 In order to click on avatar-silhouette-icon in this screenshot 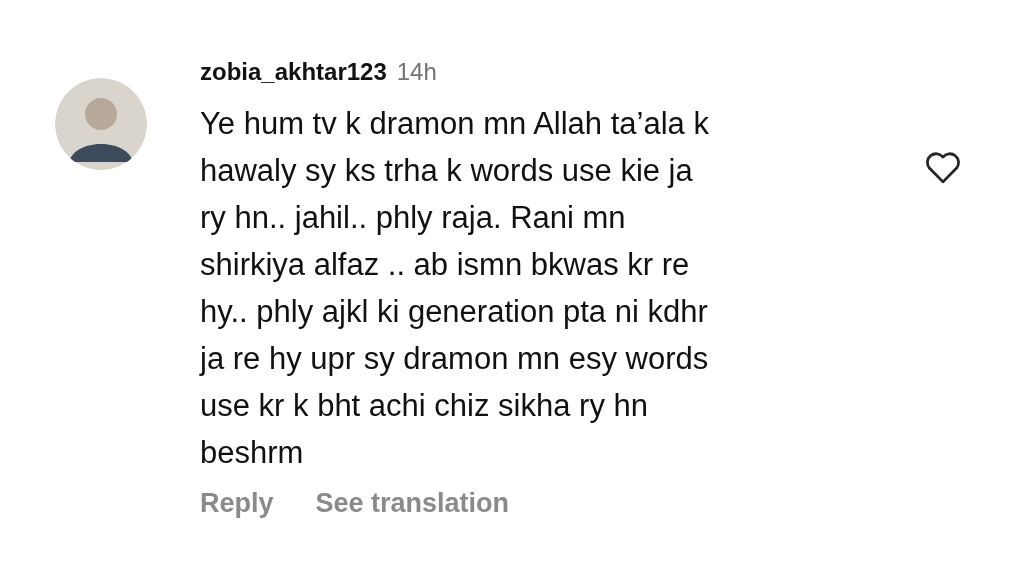, I will do `click(101, 124)`.